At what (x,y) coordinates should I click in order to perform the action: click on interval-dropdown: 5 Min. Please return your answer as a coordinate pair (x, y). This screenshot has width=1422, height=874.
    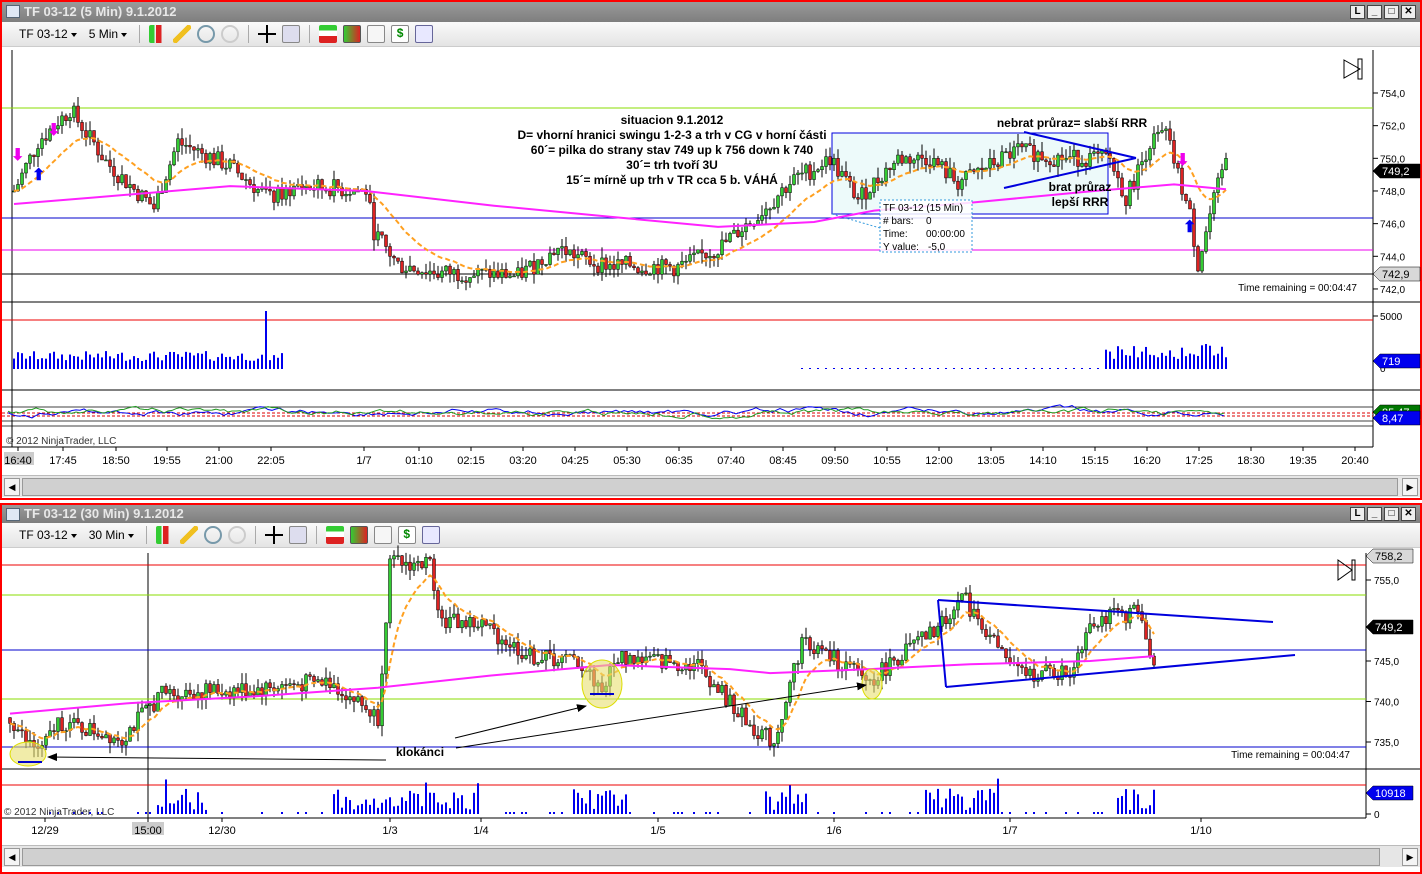
    Looking at the image, I should click on (108, 34).